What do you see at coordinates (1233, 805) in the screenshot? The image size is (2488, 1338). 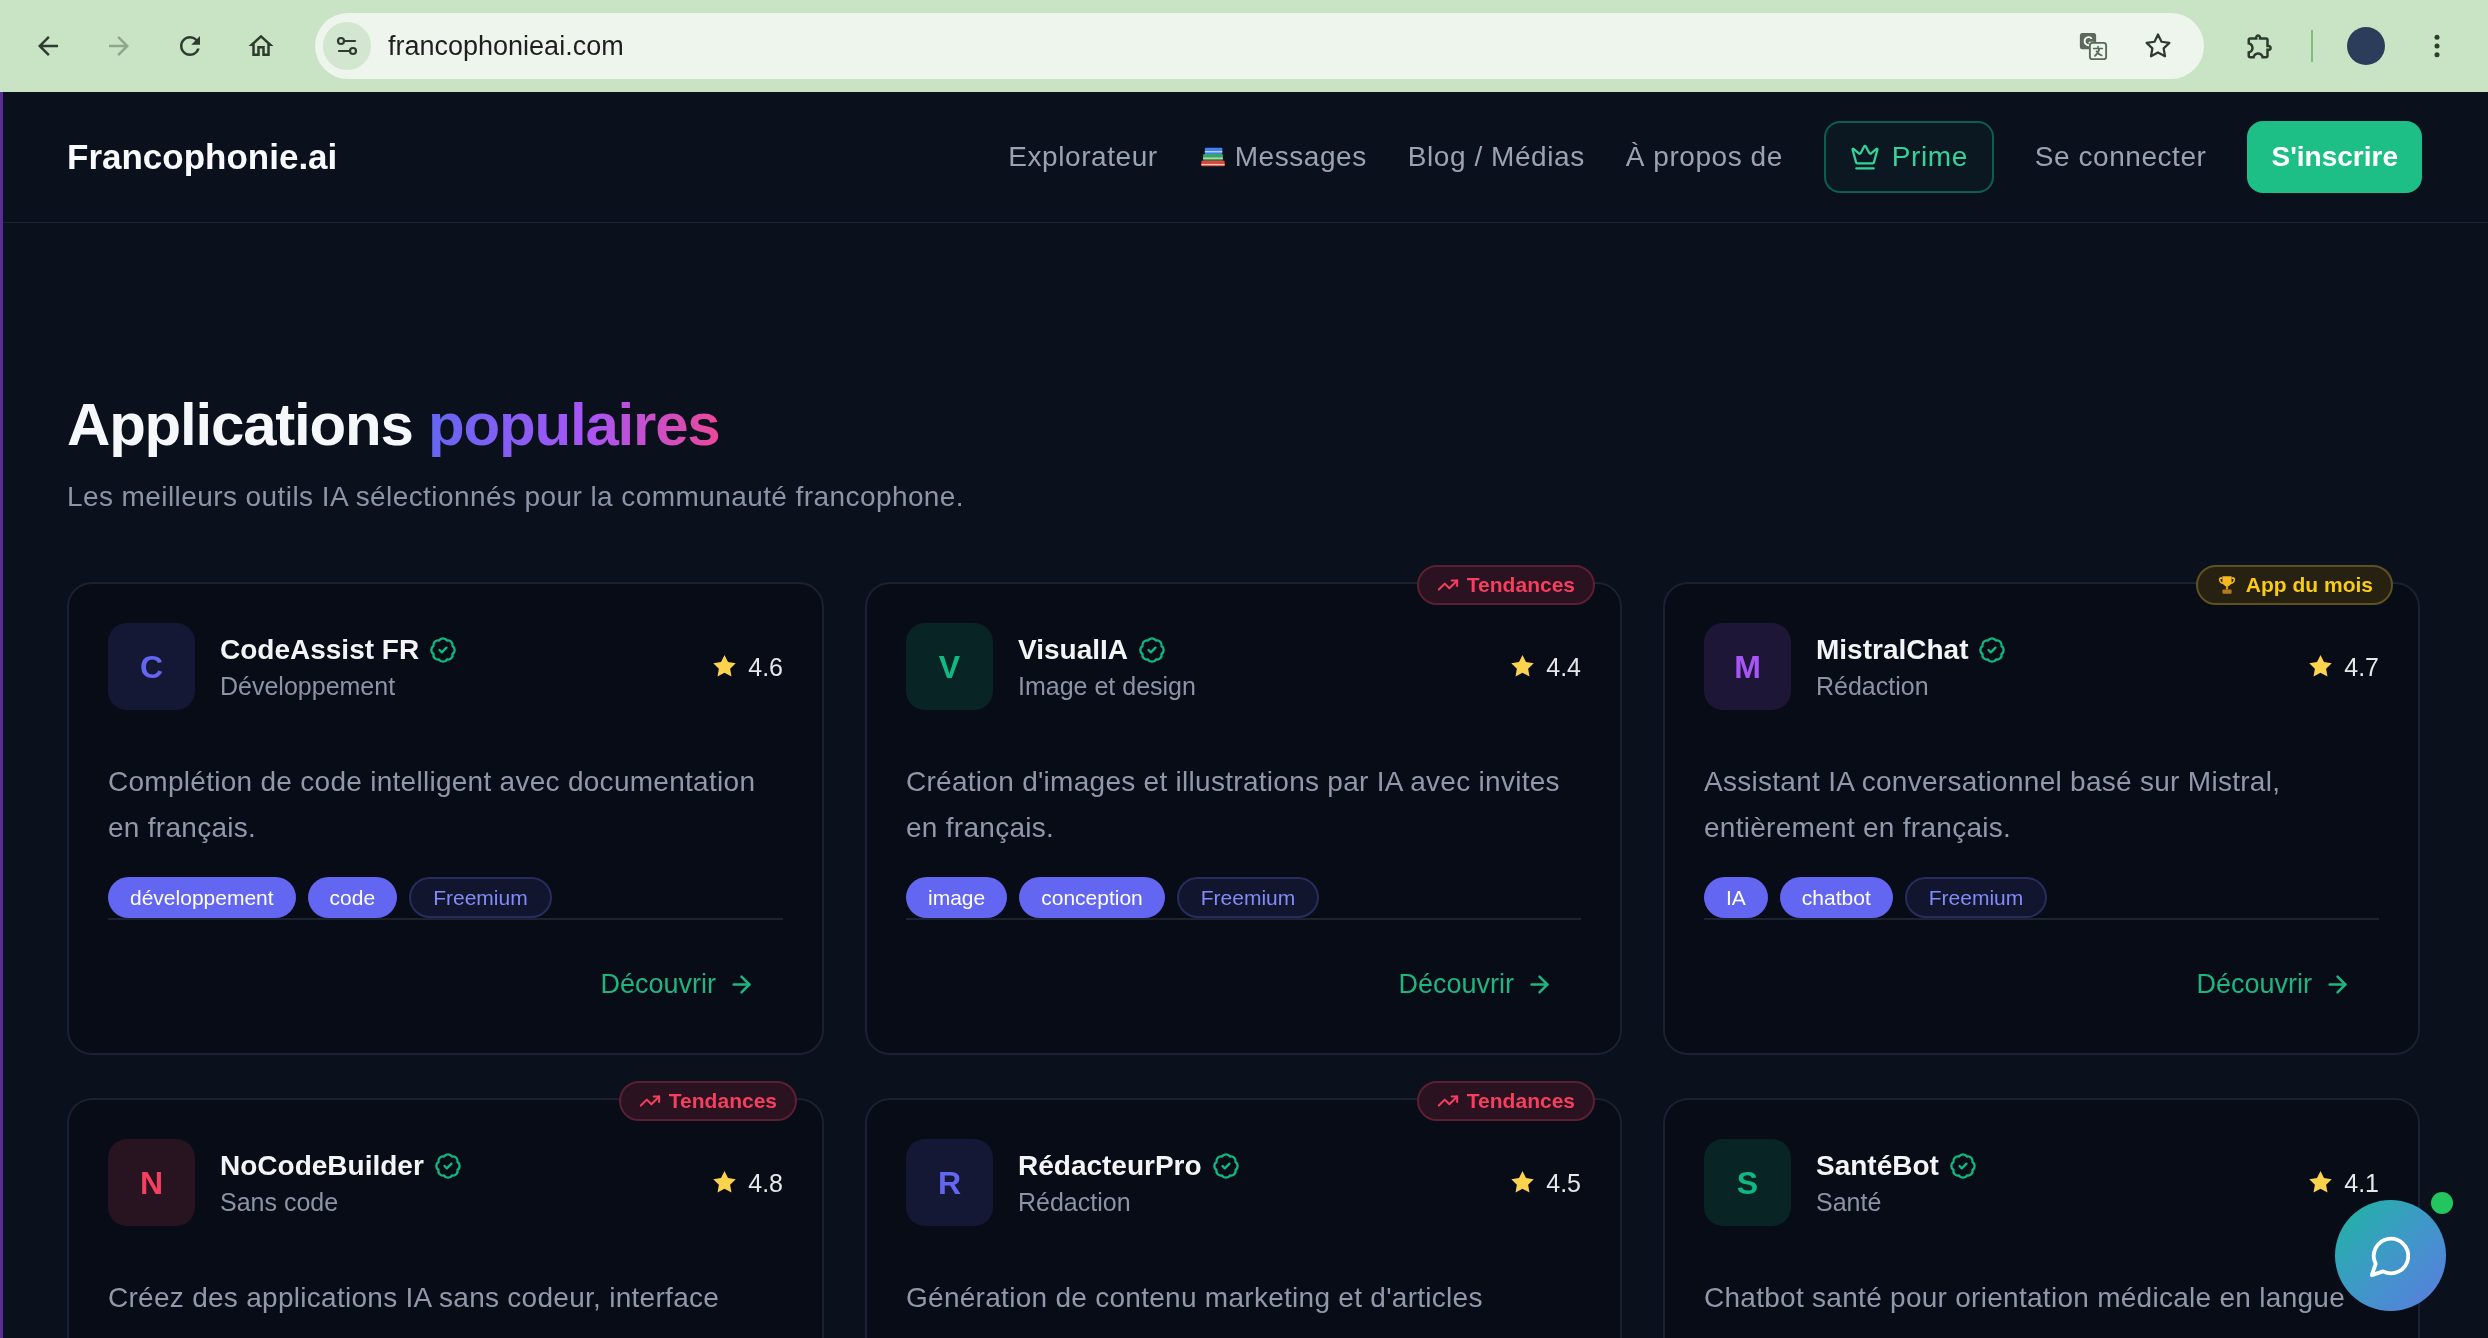 I see `app-description: Création d'images et illustrations par IA avec invites en français.` at bounding box center [1233, 805].